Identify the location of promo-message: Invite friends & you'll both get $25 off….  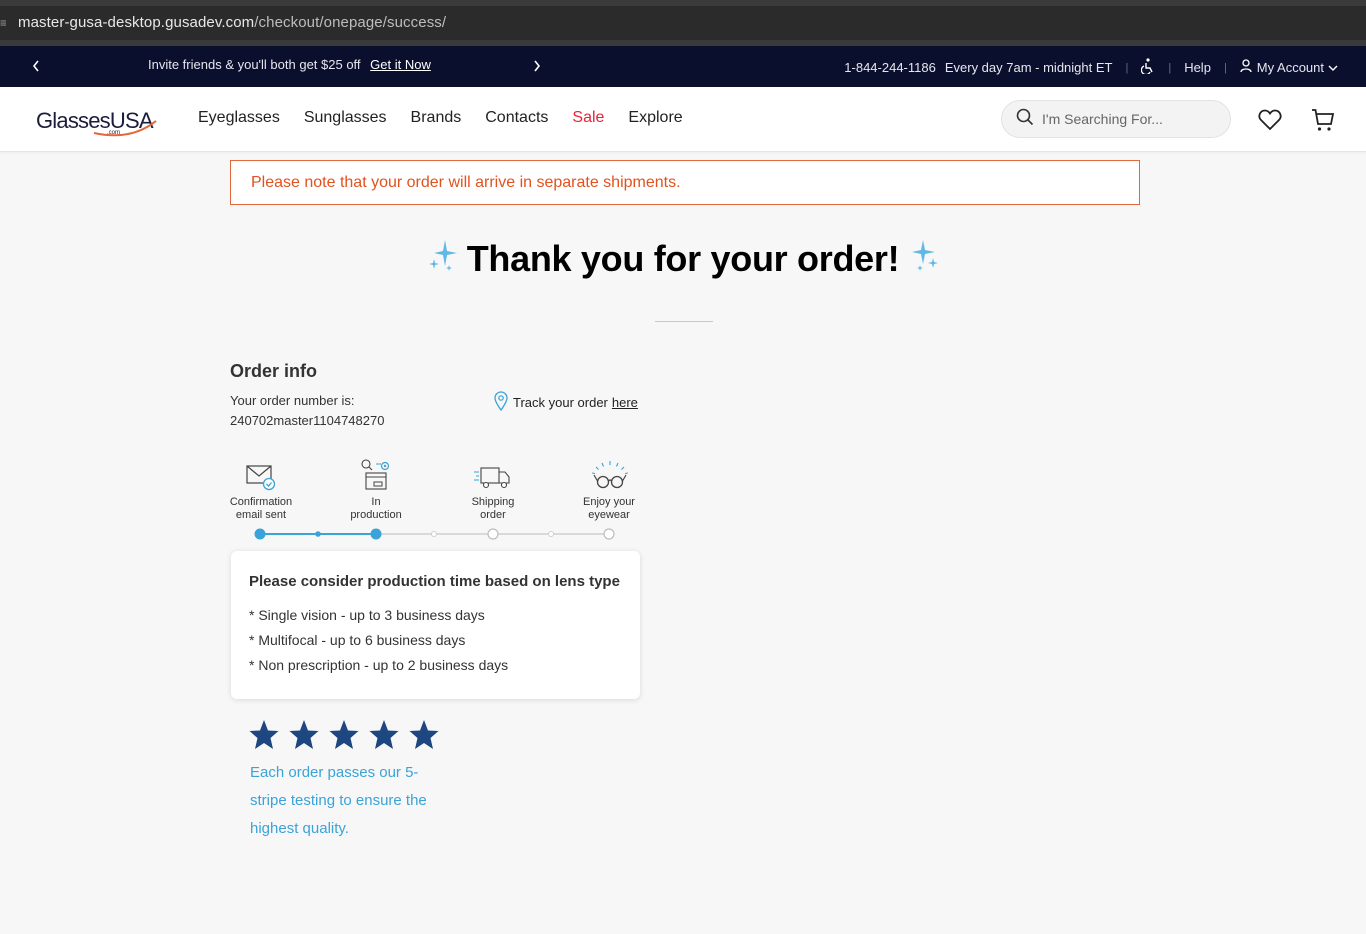
(289, 64).